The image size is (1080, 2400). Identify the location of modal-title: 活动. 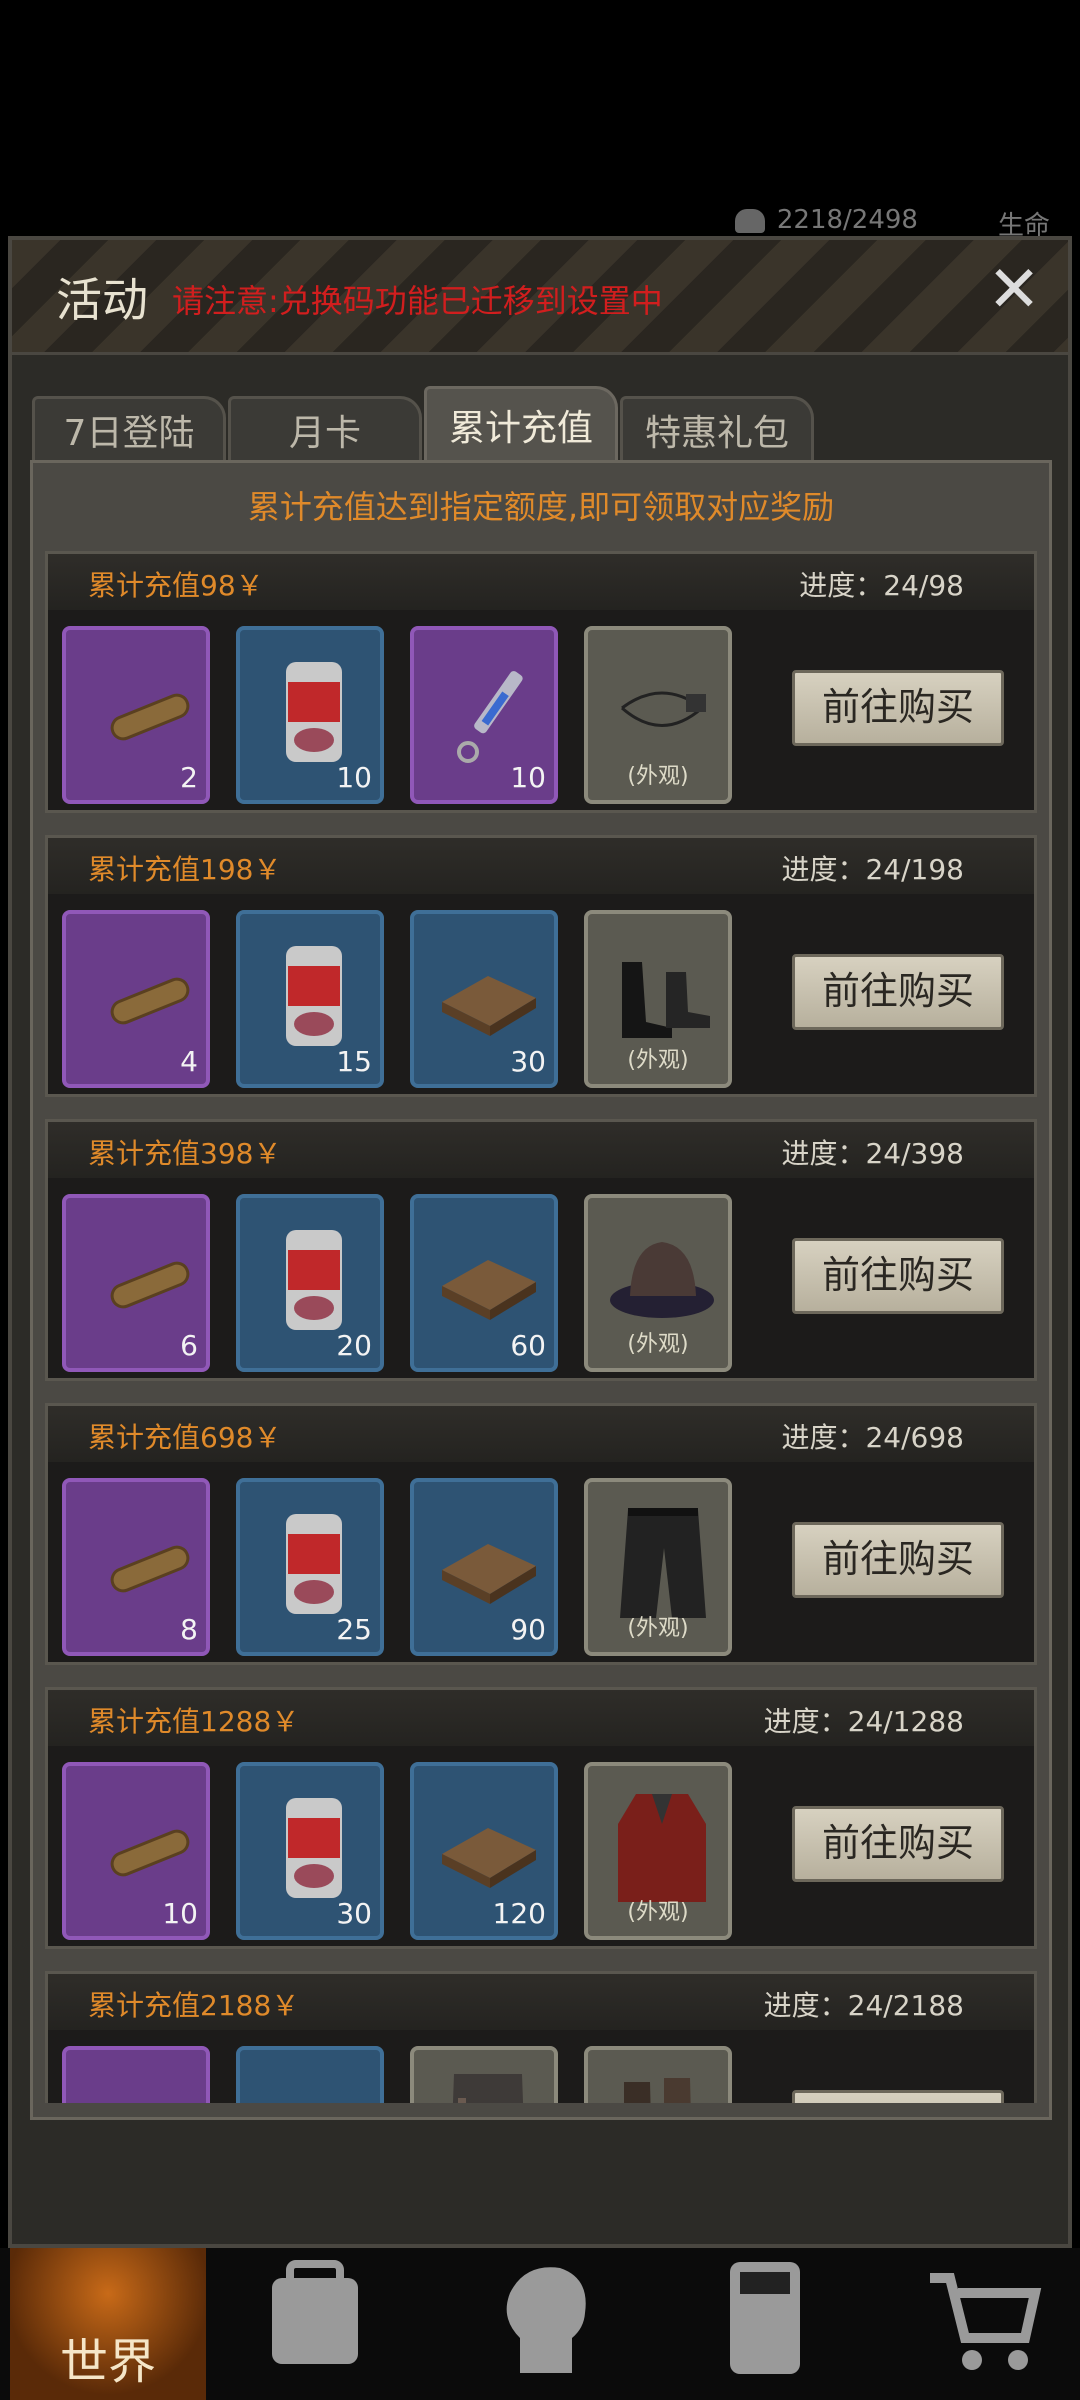
(102, 300).